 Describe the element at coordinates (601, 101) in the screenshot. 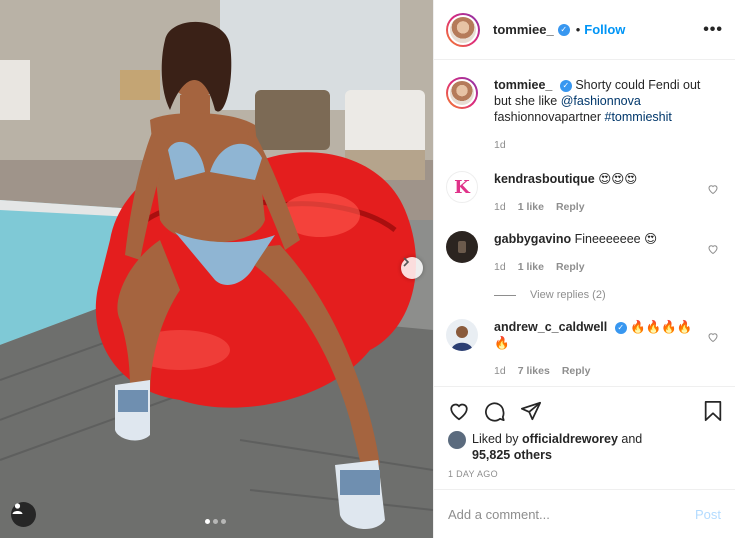

I see `caption-mention: @fashionnova` at that location.